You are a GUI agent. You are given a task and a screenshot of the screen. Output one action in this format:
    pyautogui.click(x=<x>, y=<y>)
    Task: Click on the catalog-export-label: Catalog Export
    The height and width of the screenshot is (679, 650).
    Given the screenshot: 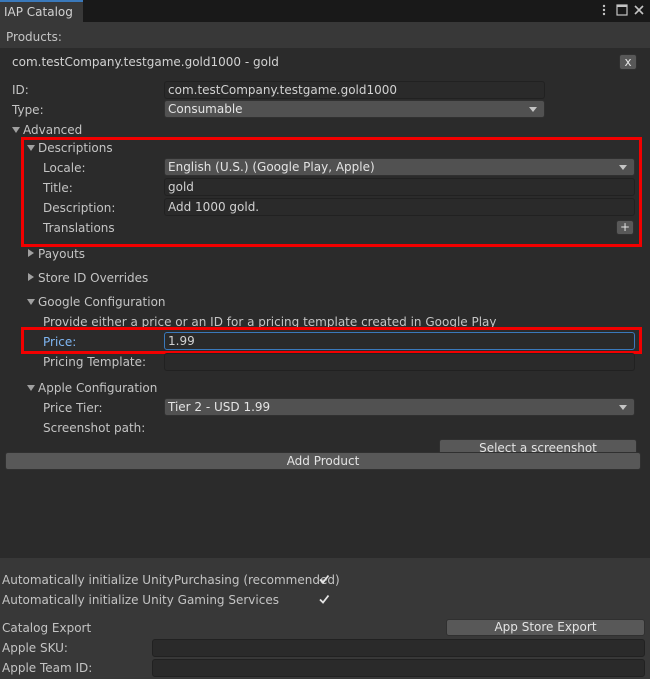 What is the action you would take?
    pyautogui.click(x=47, y=628)
    